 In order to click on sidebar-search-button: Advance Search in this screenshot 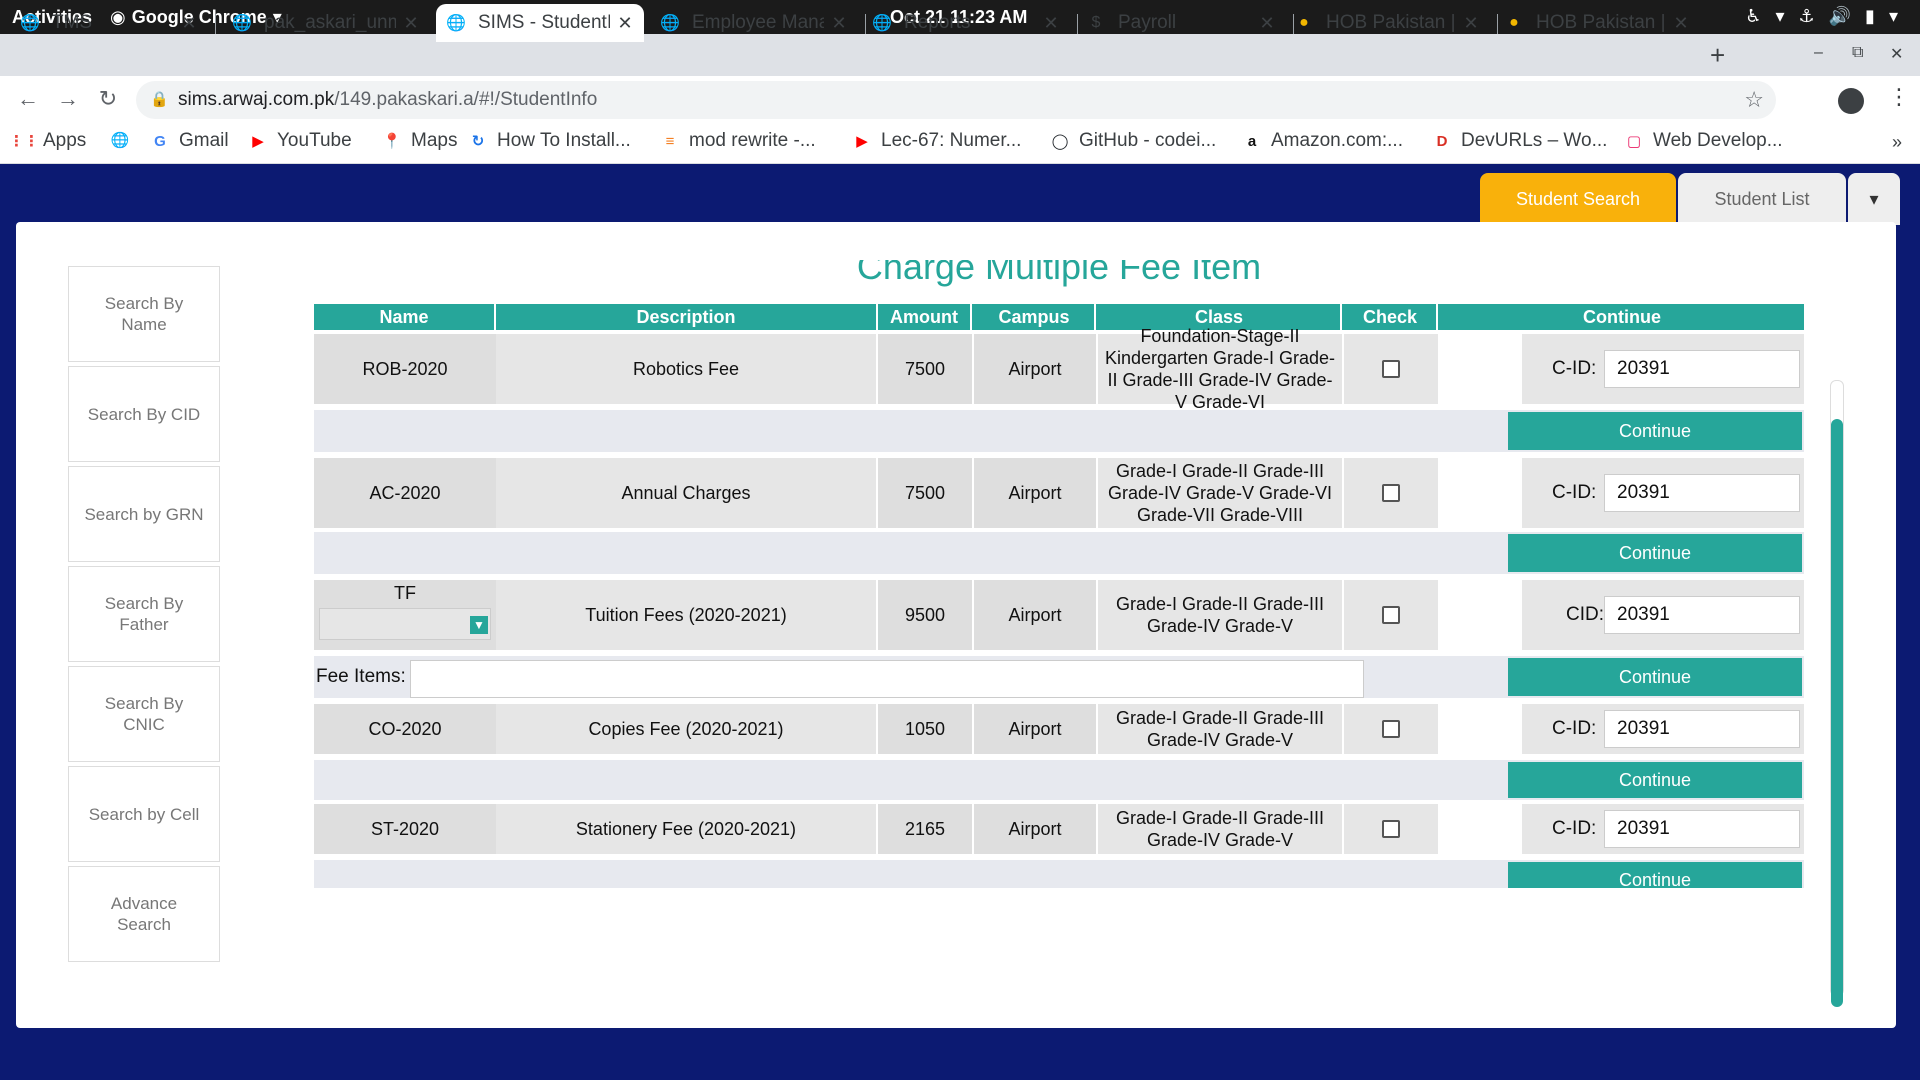, I will do `click(144, 914)`.